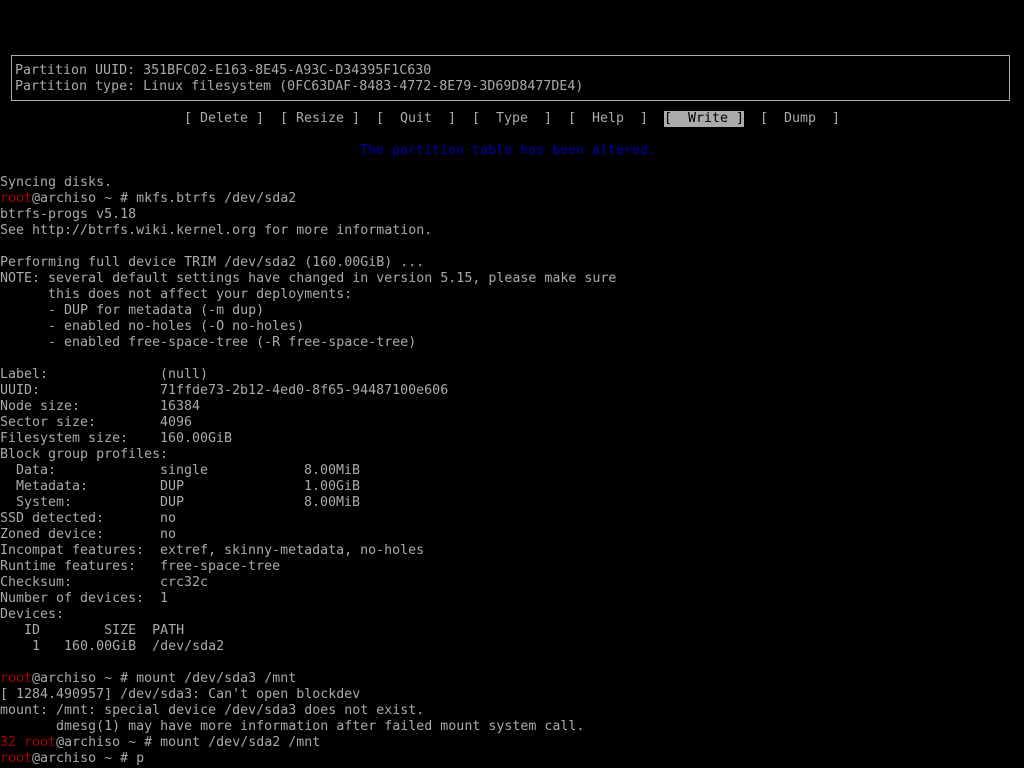  Describe the element at coordinates (176, 422) in the screenshot. I see `field-value: 4096` at that location.